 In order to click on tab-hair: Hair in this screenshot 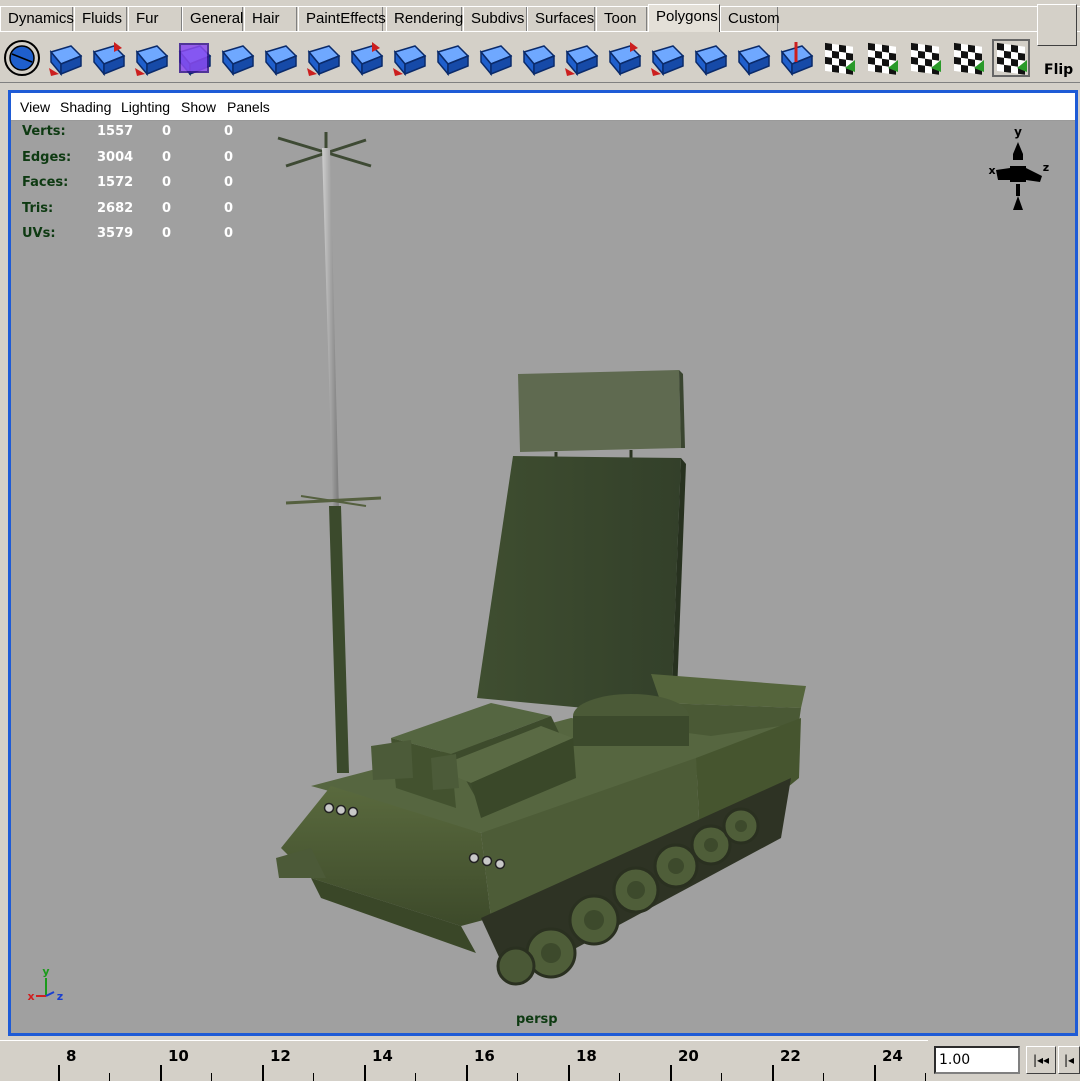, I will do `click(270, 19)`.